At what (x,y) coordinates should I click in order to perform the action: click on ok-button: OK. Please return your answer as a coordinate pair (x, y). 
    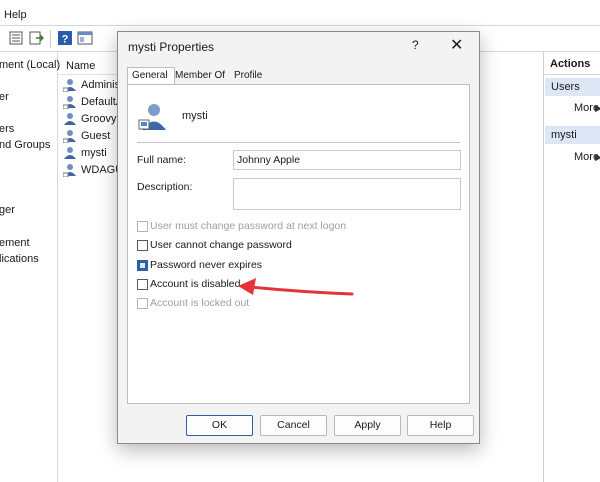
    Looking at the image, I should click on (219, 425).